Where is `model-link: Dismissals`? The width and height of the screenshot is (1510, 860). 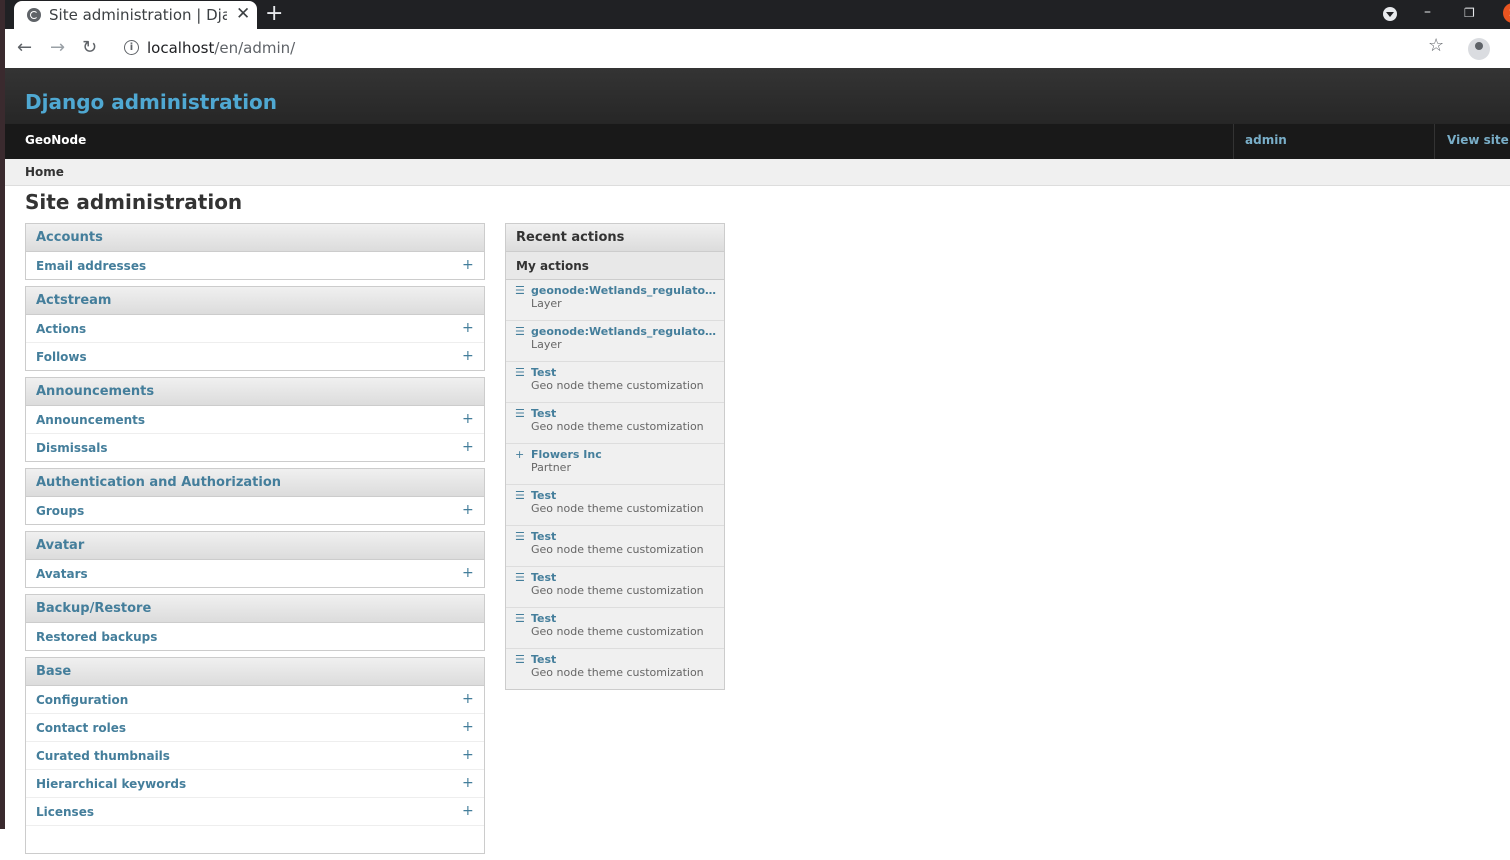
model-link: Dismissals is located at coordinates (71, 448).